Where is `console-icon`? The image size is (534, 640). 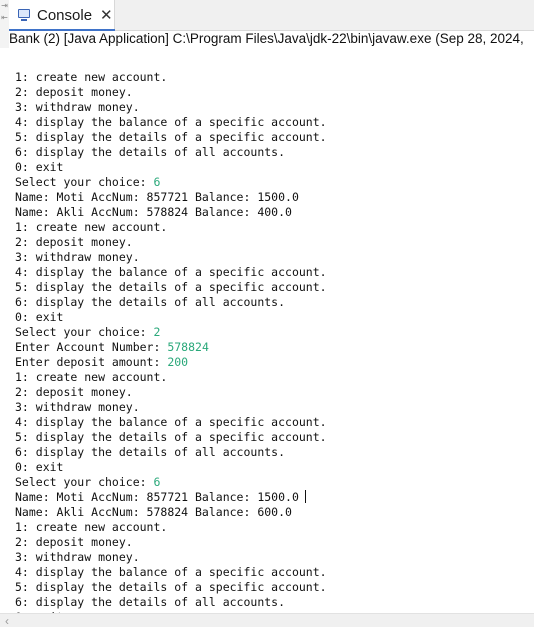
console-icon is located at coordinates (25, 15).